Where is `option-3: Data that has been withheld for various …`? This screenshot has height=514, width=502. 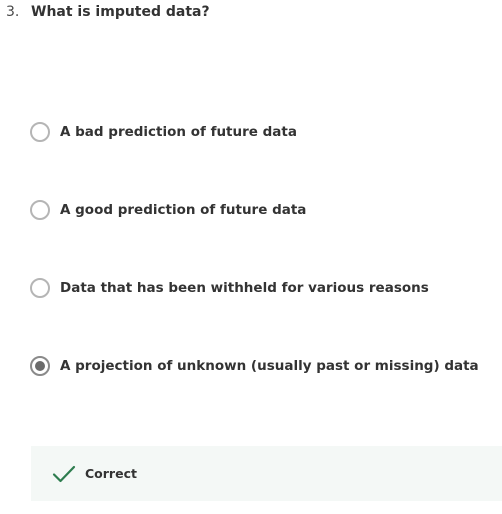 option-3: Data that has been withheld for various … is located at coordinates (266, 288).